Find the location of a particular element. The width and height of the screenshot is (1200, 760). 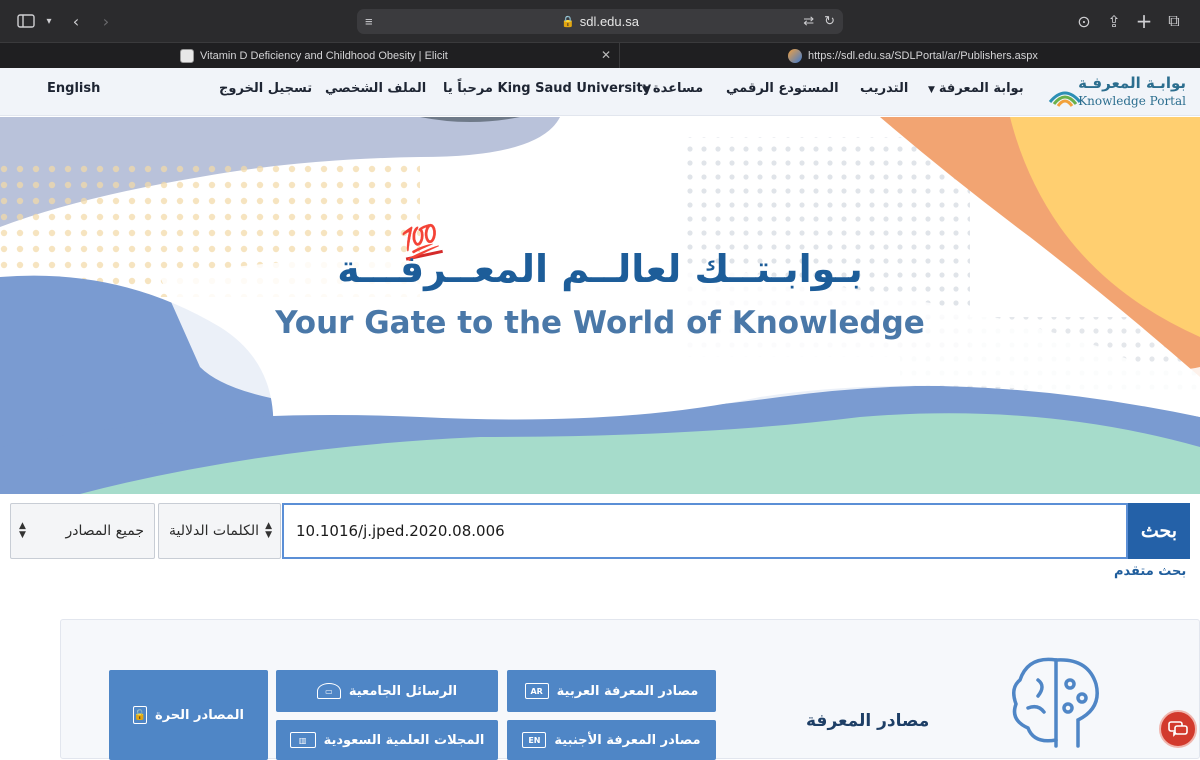

browser-toolbar: ▾ ‹ › ≡ 🔒 sdl.edu.sa ⇄ ↻ ⊙ ⇪ + ⧉ is located at coordinates (600, 21).